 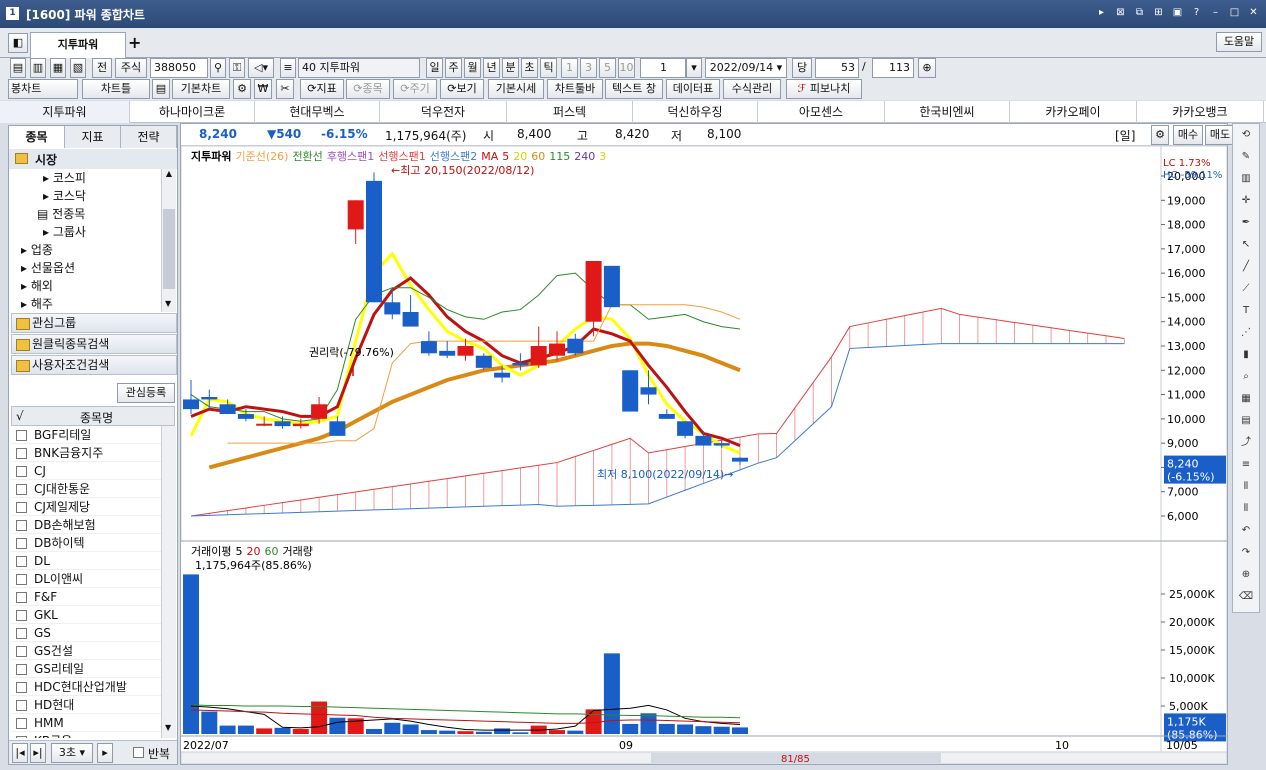 I want to click on period-btn: 분, so click(x=510, y=68).